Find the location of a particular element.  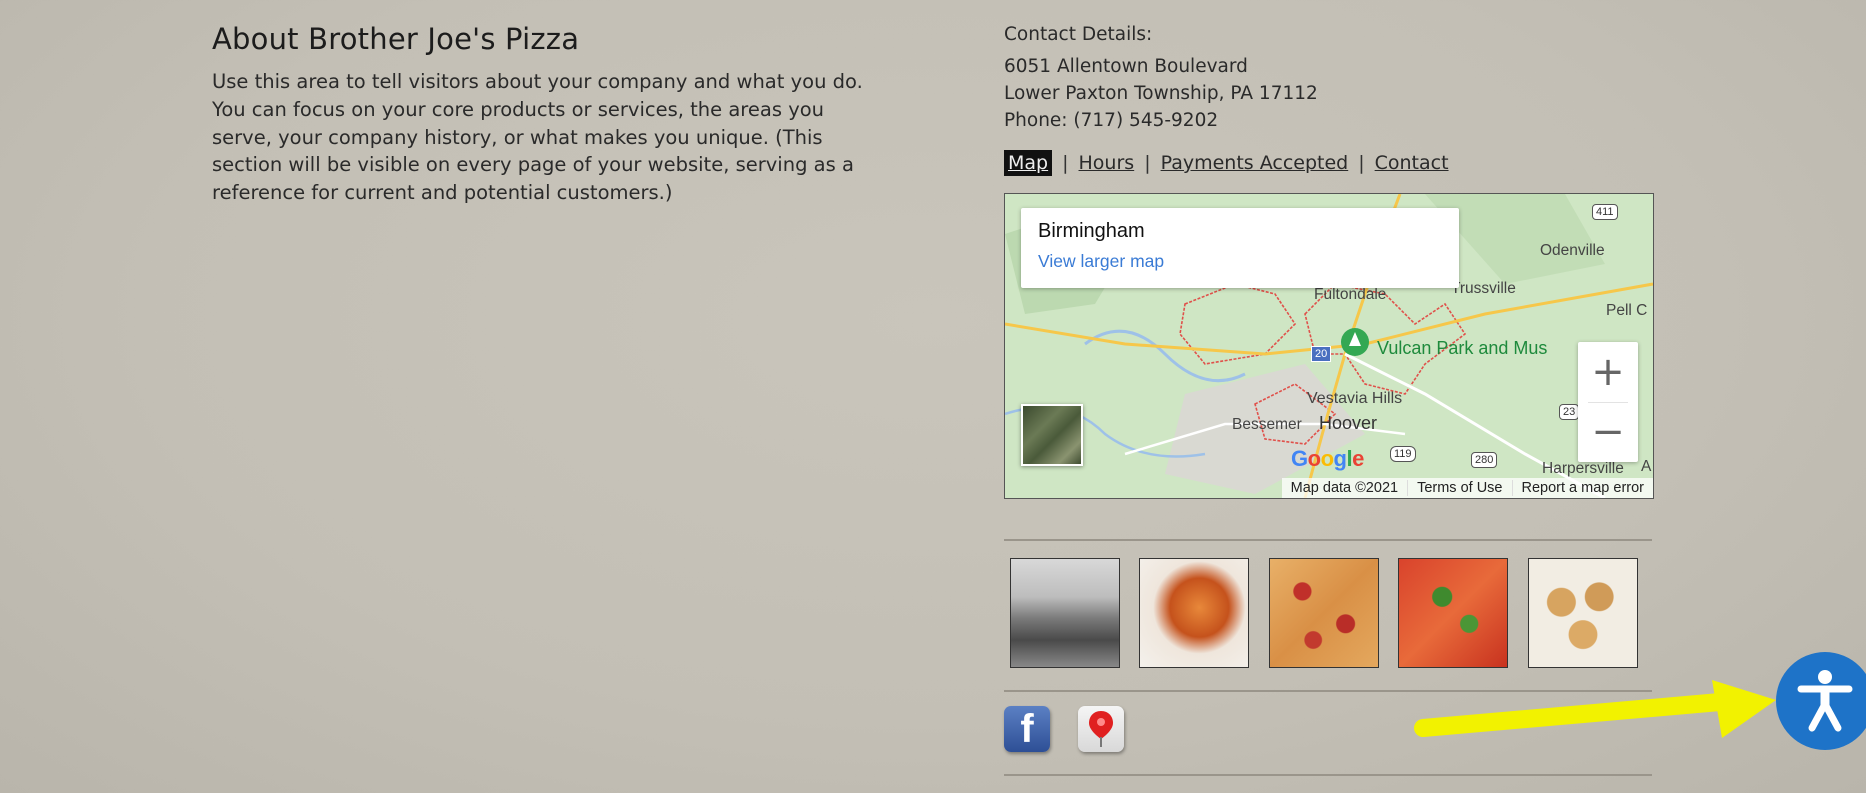

map-label-edge: A is located at coordinates (1646, 466).